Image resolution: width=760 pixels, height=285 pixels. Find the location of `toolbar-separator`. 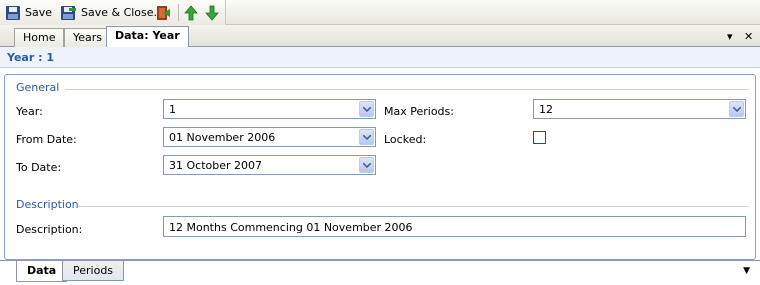

toolbar-separator is located at coordinates (178, 12).